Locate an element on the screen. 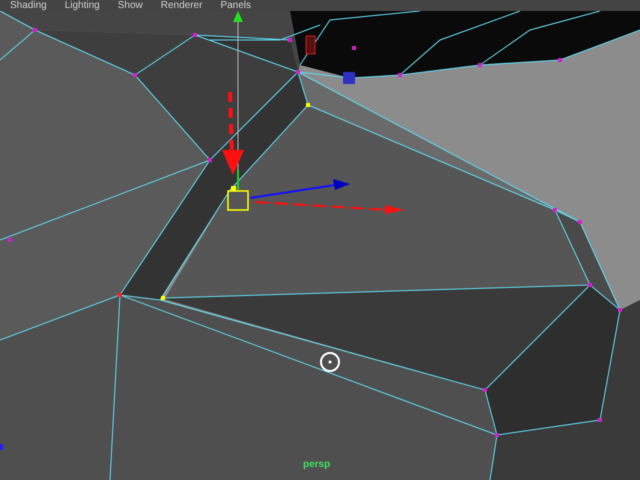 The image size is (640, 480). move-manipulator-icon is located at coordinates (313, 112).